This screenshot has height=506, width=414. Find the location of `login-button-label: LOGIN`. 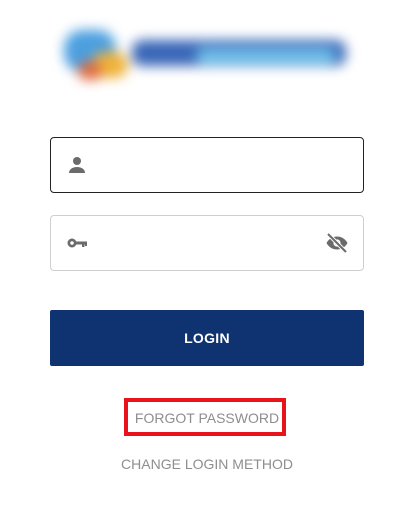

login-button-label: LOGIN is located at coordinates (207, 338).